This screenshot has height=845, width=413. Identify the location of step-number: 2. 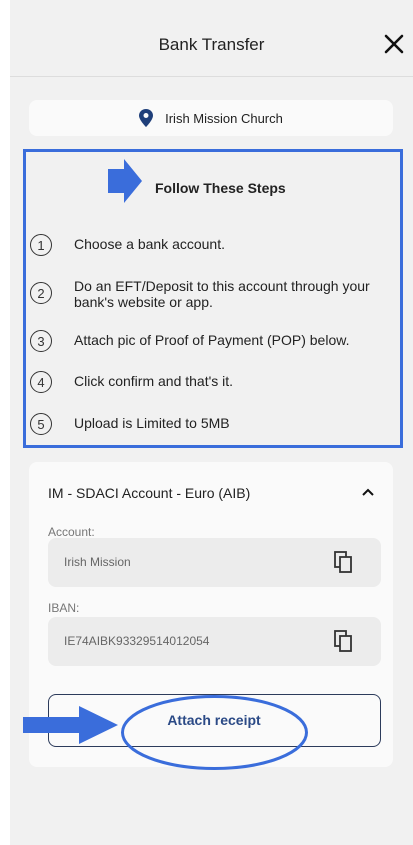
(41, 293).